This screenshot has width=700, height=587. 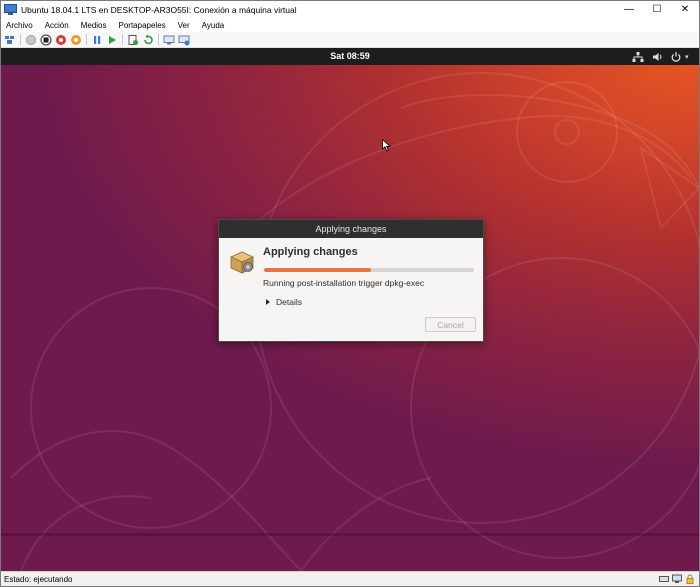 What do you see at coordinates (685, 9) in the screenshot?
I see `close-button: ✕` at bounding box center [685, 9].